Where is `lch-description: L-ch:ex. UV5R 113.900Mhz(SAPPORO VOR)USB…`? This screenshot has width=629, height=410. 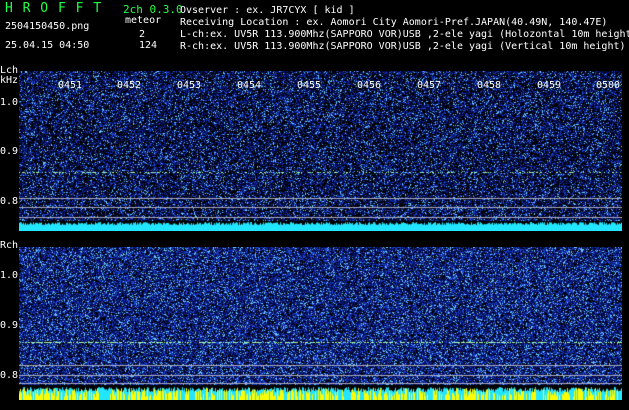
lch-description: L-ch:ex. UV5R 113.900Mhz(SAPPORO VOR)USB… is located at coordinates (404, 34).